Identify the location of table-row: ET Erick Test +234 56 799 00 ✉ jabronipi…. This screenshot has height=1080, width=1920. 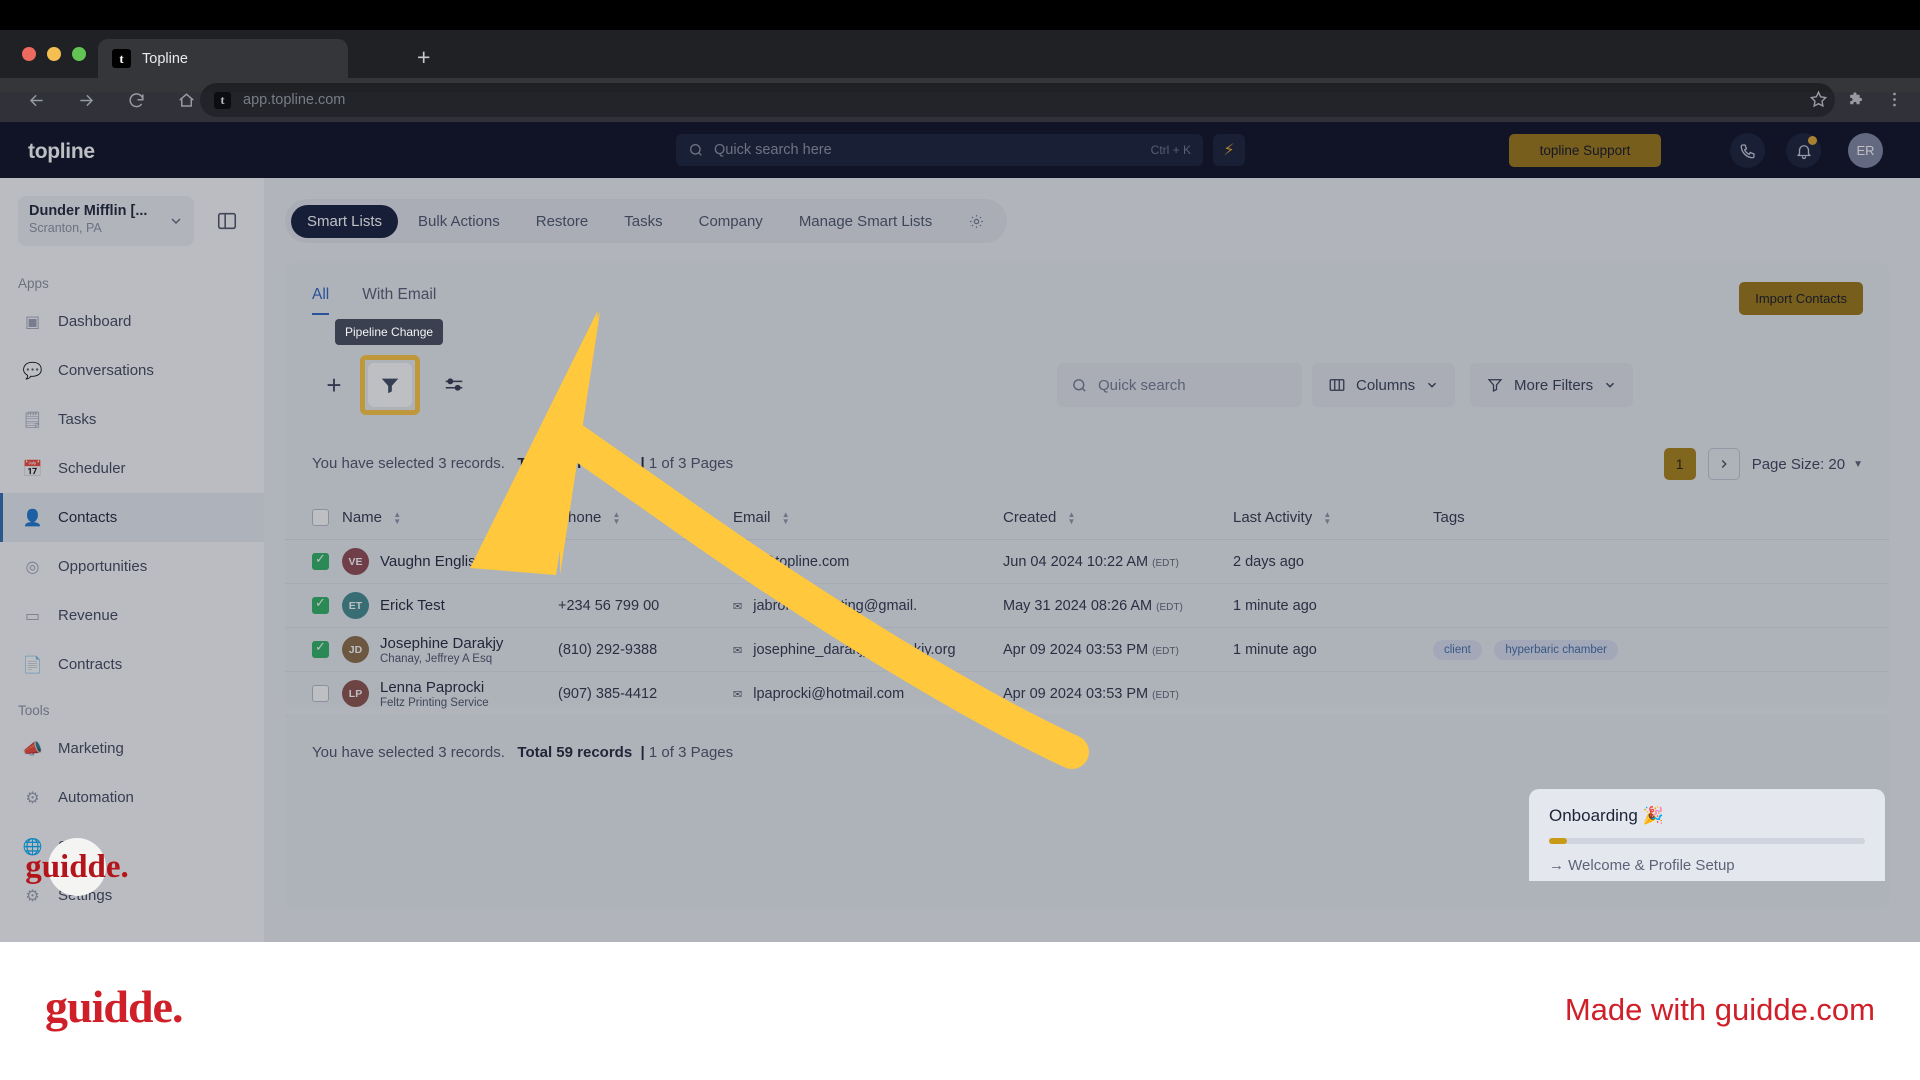
(1087, 606).